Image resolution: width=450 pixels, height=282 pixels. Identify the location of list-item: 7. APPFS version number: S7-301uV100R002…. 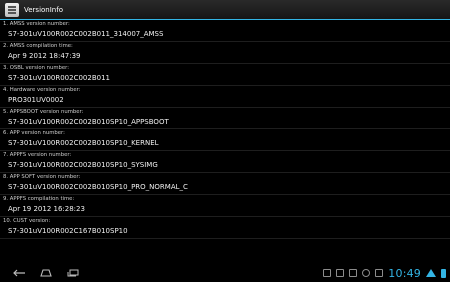
(225, 162).